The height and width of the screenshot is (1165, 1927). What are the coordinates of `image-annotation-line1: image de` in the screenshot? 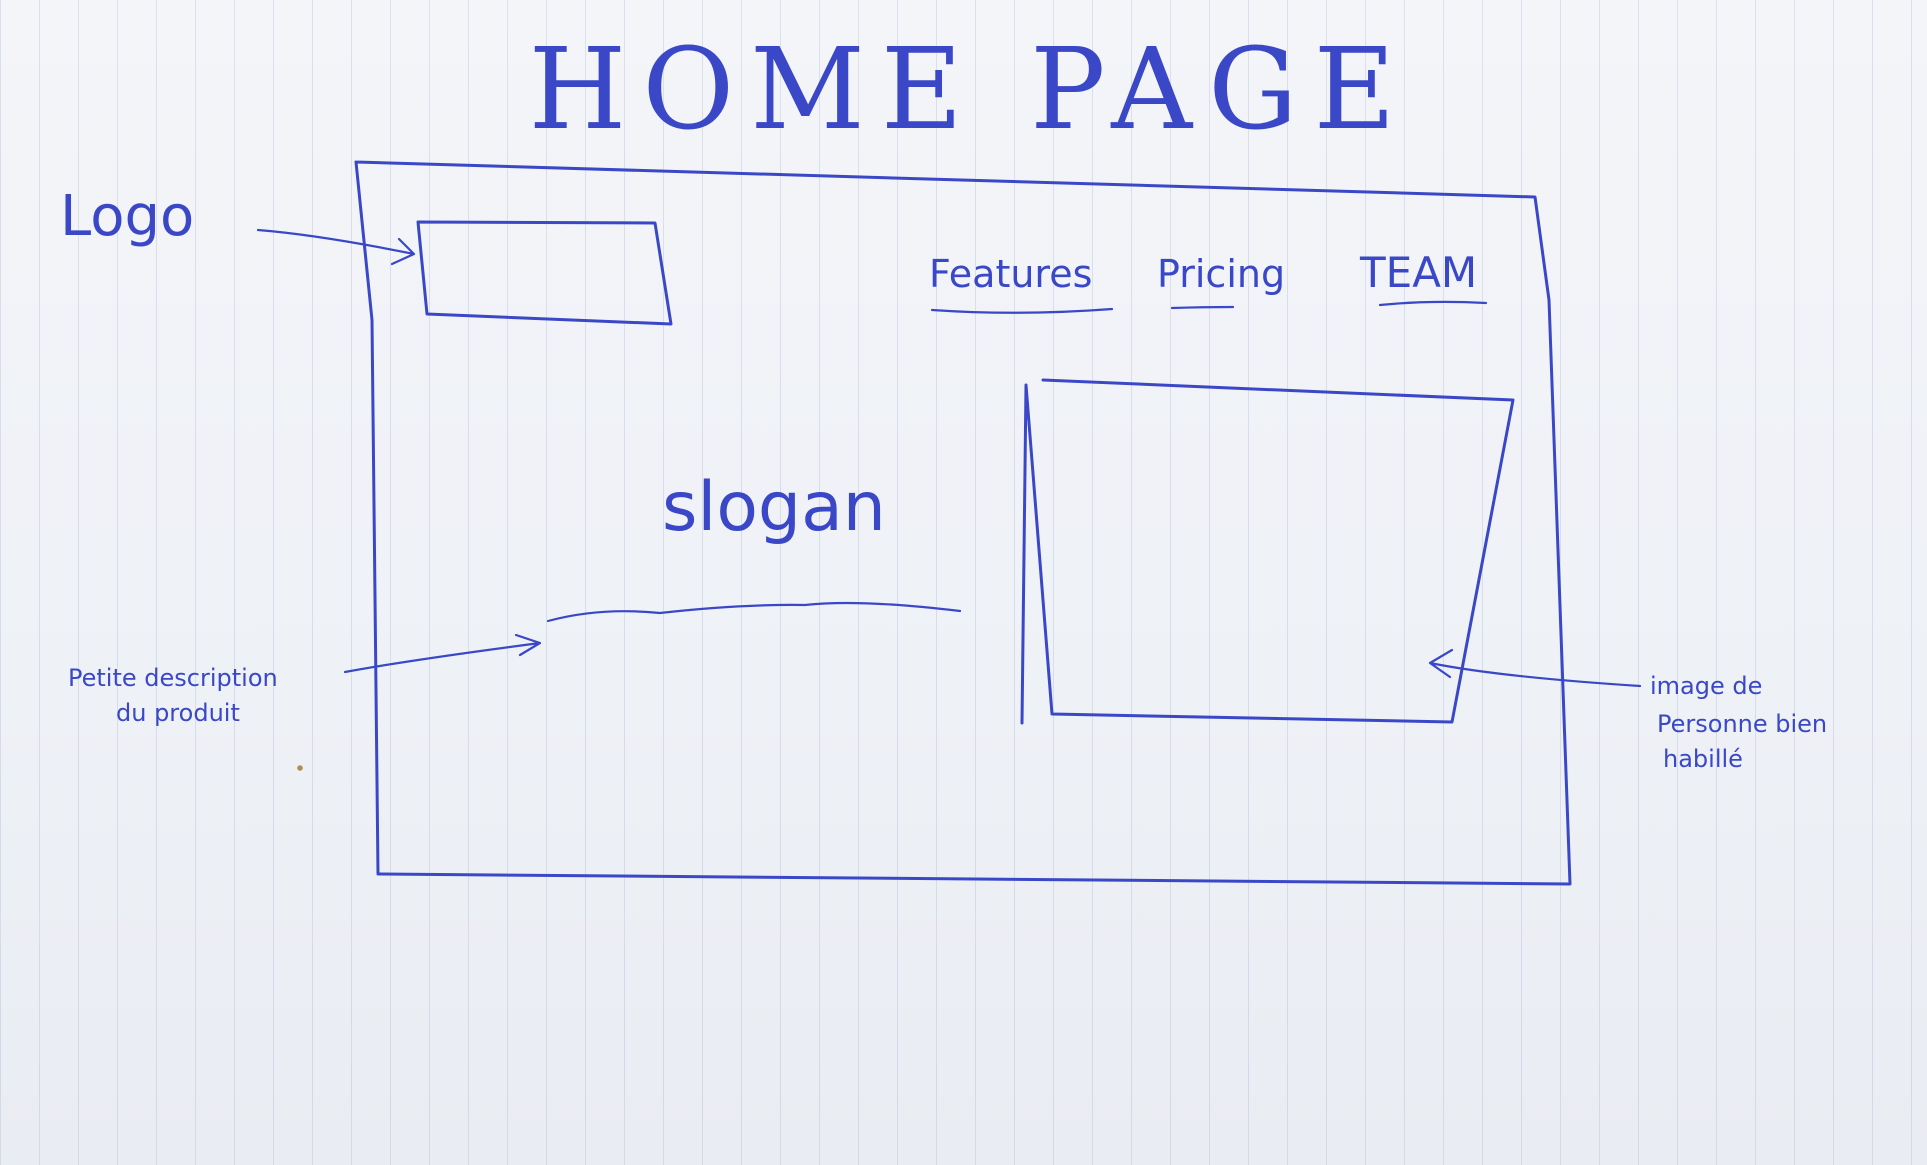 It's located at (1706, 686).